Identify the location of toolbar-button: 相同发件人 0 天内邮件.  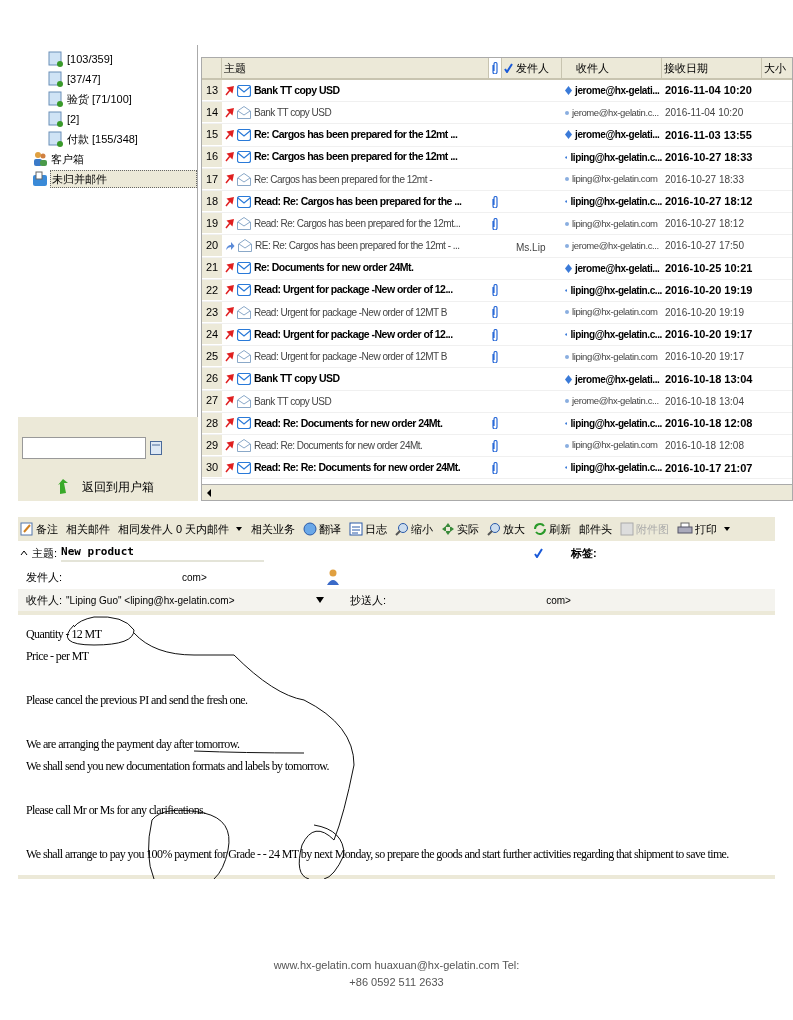
(181, 529).